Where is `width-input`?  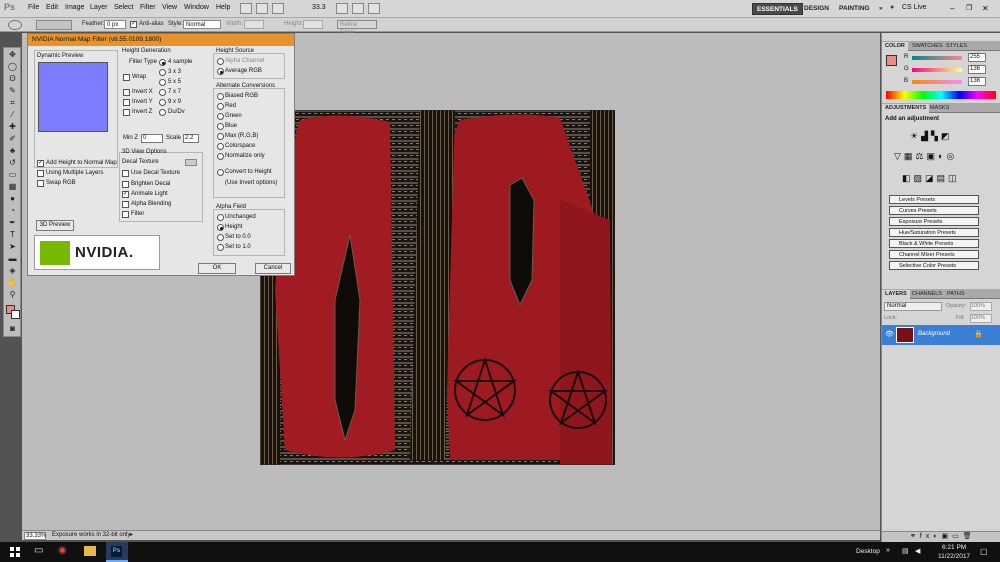
width-input is located at coordinates (254, 24).